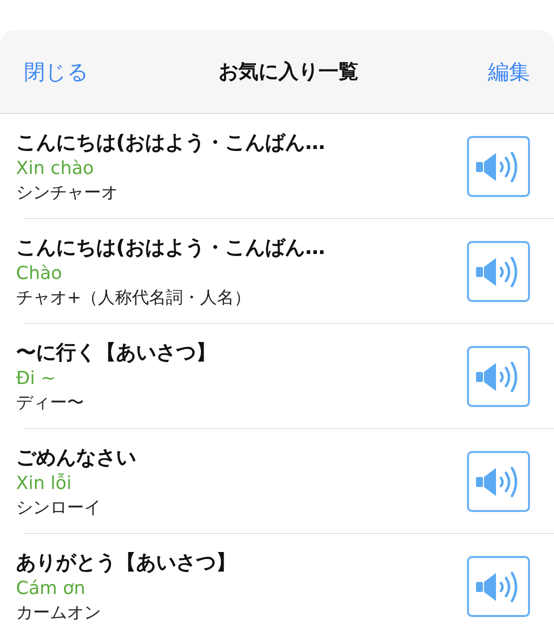 This screenshot has height=630, width=554. What do you see at coordinates (55, 168) in the screenshot?
I see `vietnamese-phrase: Xin chào` at bounding box center [55, 168].